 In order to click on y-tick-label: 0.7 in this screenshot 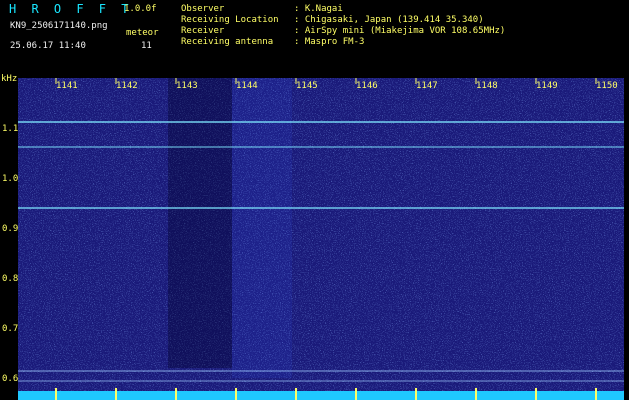, I will do `click(10, 329)`.